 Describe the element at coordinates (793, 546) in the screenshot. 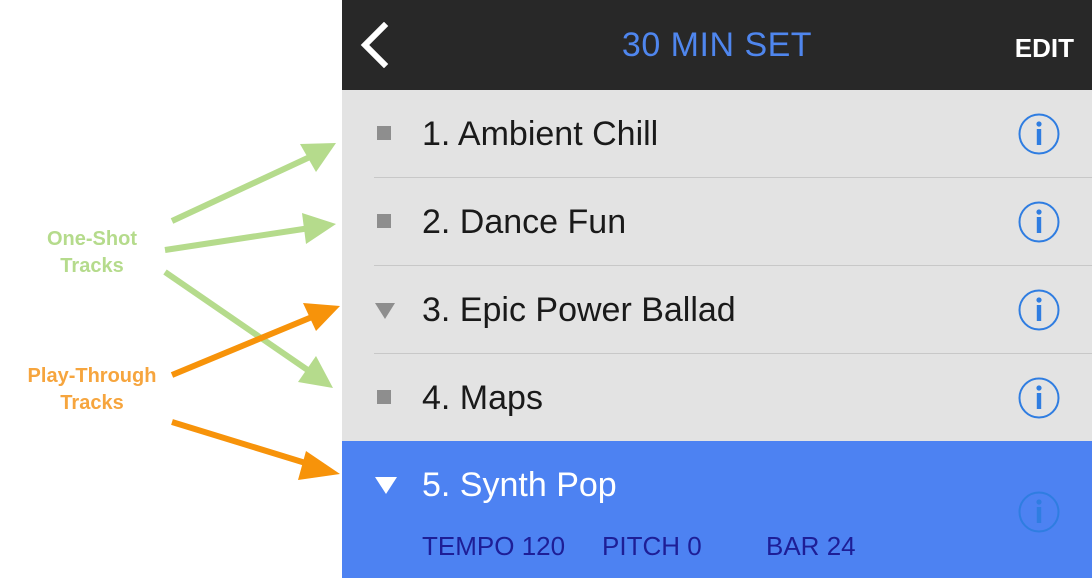

I see `bar-label: BAR` at that location.